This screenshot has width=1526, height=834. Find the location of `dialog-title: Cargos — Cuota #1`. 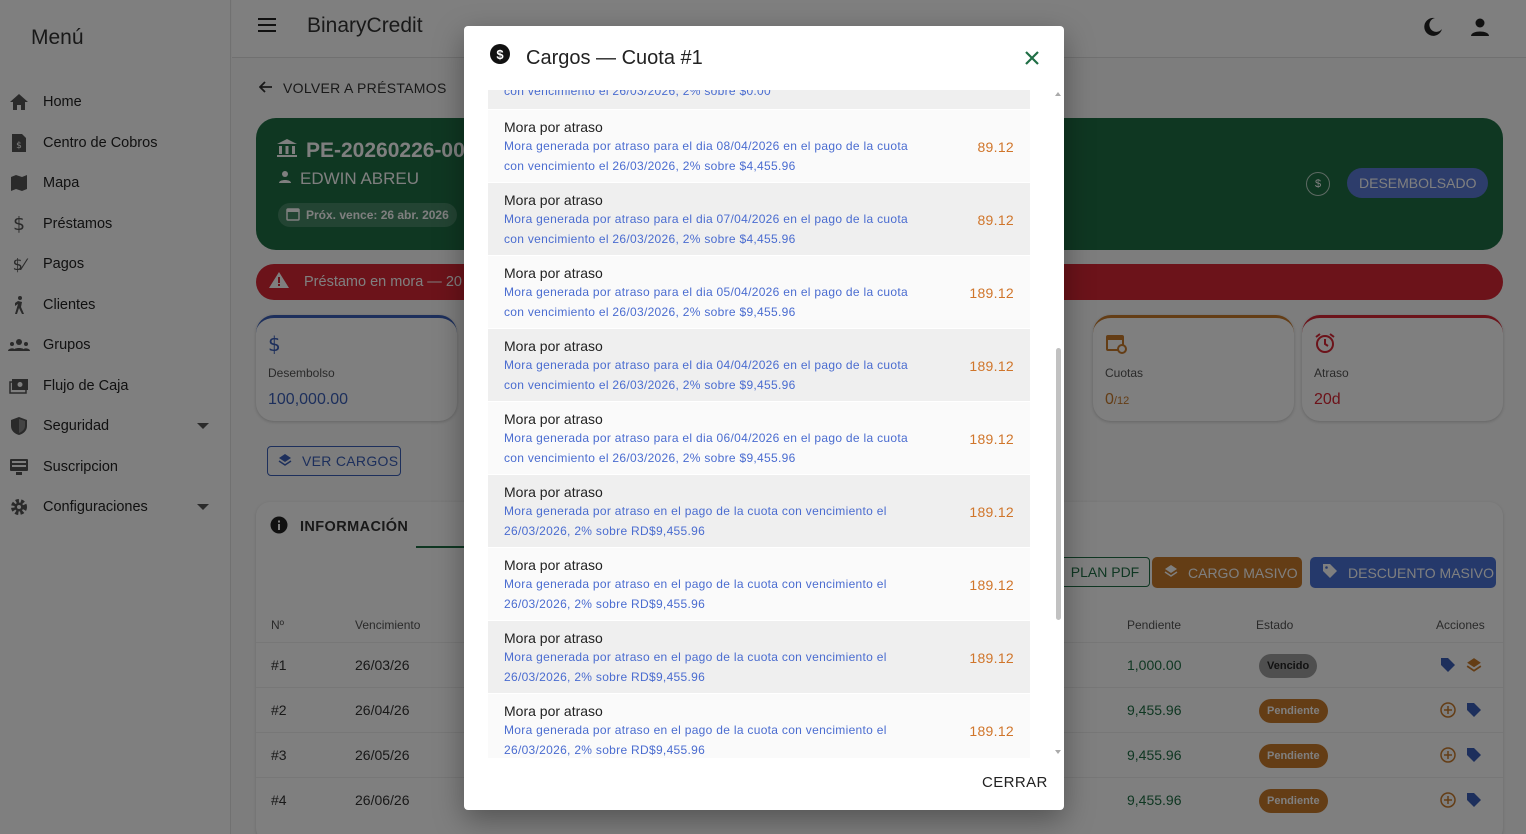

dialog-title: Cargos — Cuota #1 is located at coordinates (614, 58).